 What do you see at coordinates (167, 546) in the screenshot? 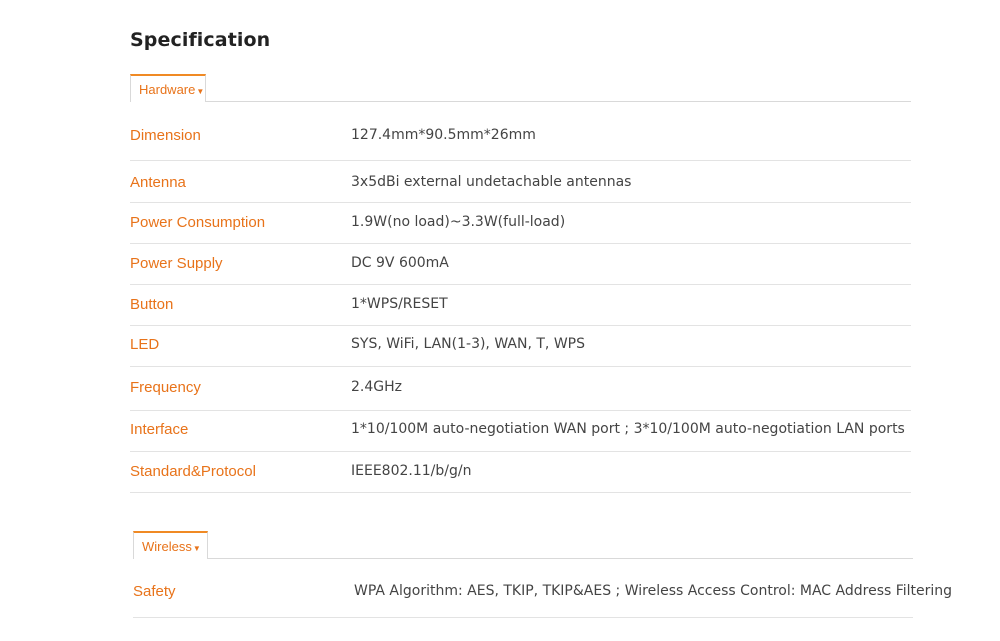
I see `tab-wireless-label: Wireless` at bounding box center [167, 546].